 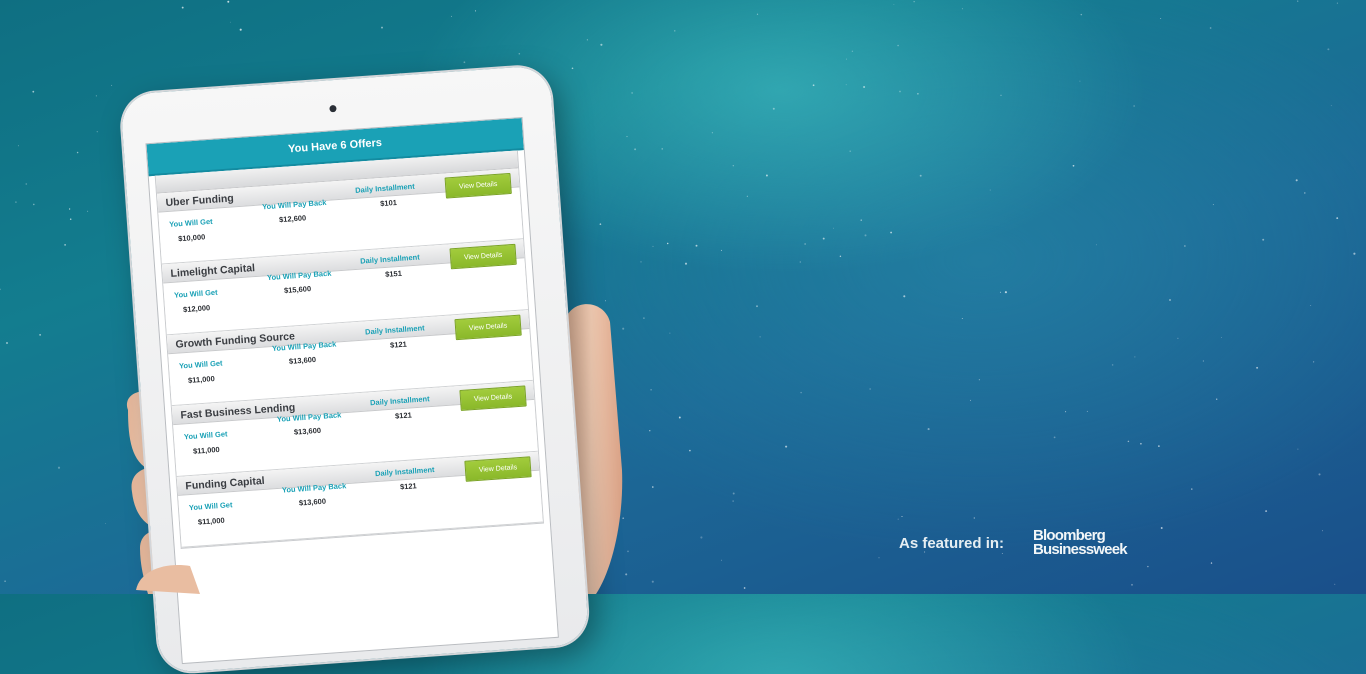 What do you see at coordinates (388, 203) in the screenshot?
I see `daily-installment-value: $101` at bounding box center [388, 203].